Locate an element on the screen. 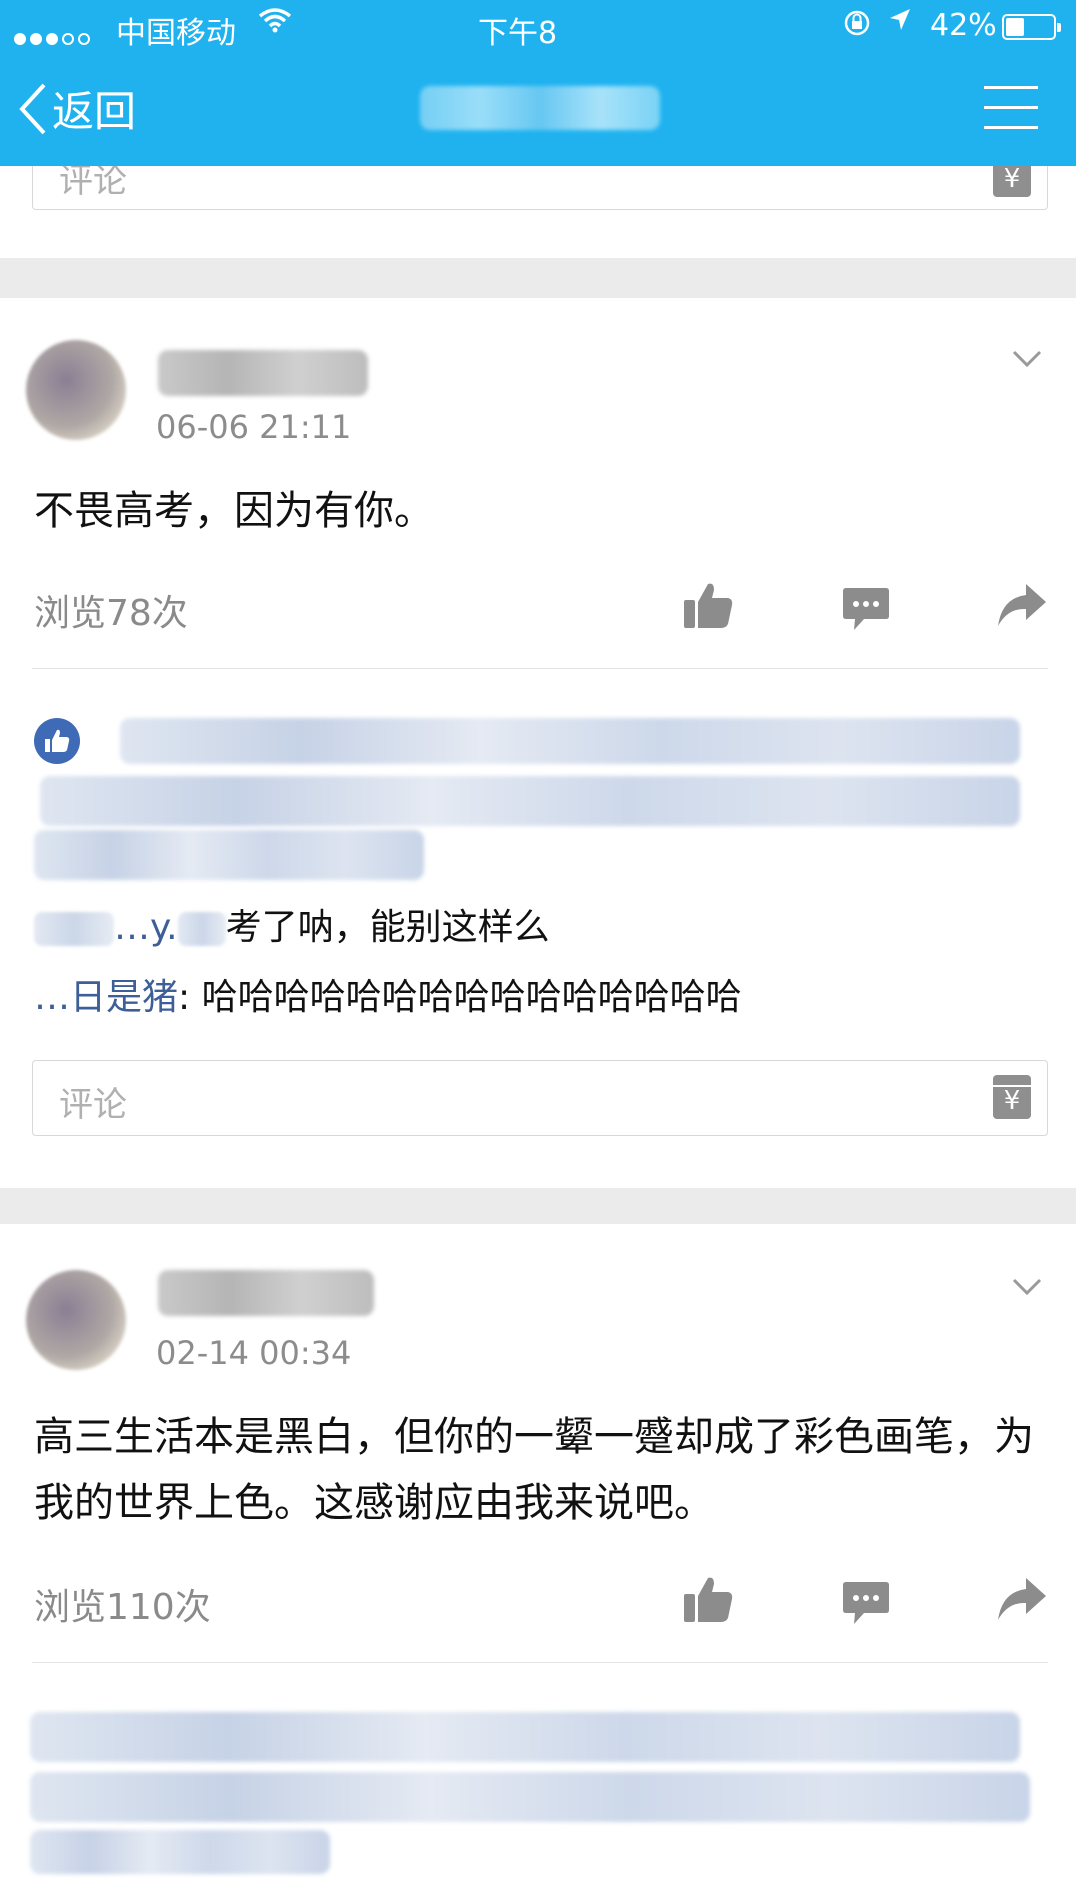 This screenshot has width=1076, height=1886. battery-percent: 42% is located at coordinates (963, 25).